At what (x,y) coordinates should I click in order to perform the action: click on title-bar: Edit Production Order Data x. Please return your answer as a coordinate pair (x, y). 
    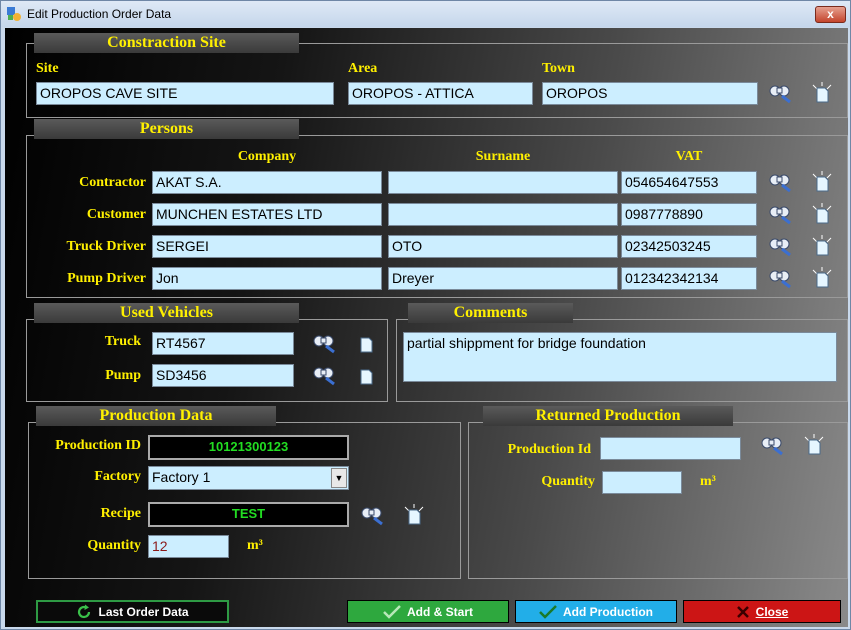
    Looking at the image, I should click on (425, 14).